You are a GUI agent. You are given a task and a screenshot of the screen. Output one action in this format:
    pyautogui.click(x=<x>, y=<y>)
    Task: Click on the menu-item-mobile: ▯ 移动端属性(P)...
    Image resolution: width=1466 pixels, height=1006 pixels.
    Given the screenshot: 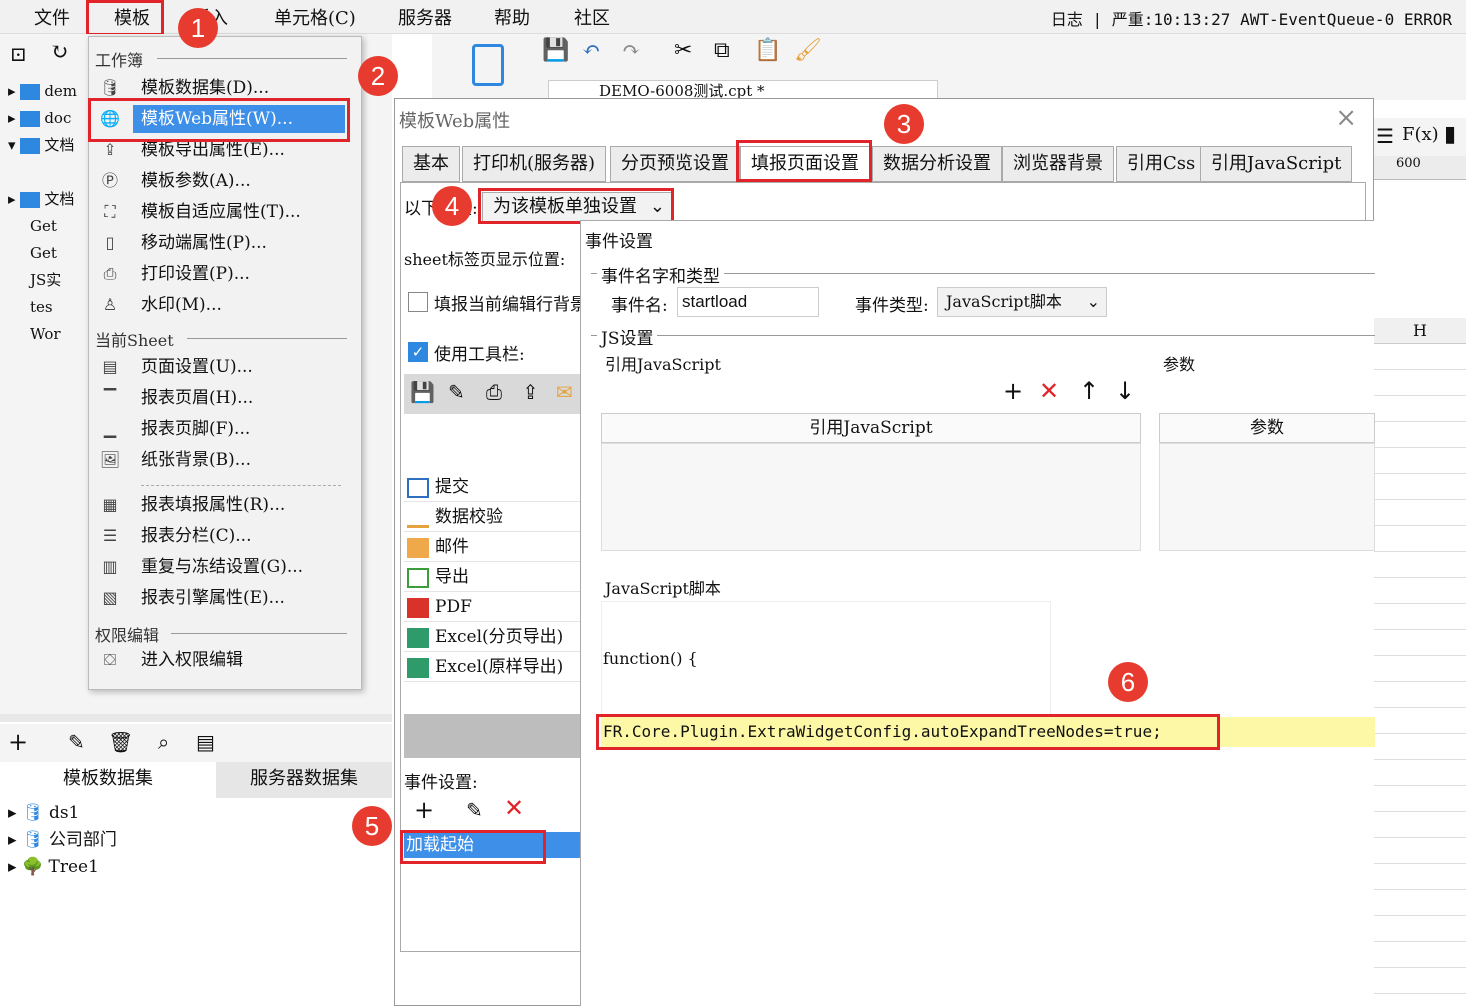 What is the action you would take?
    pyautogui.click(x=225, y=243)
    